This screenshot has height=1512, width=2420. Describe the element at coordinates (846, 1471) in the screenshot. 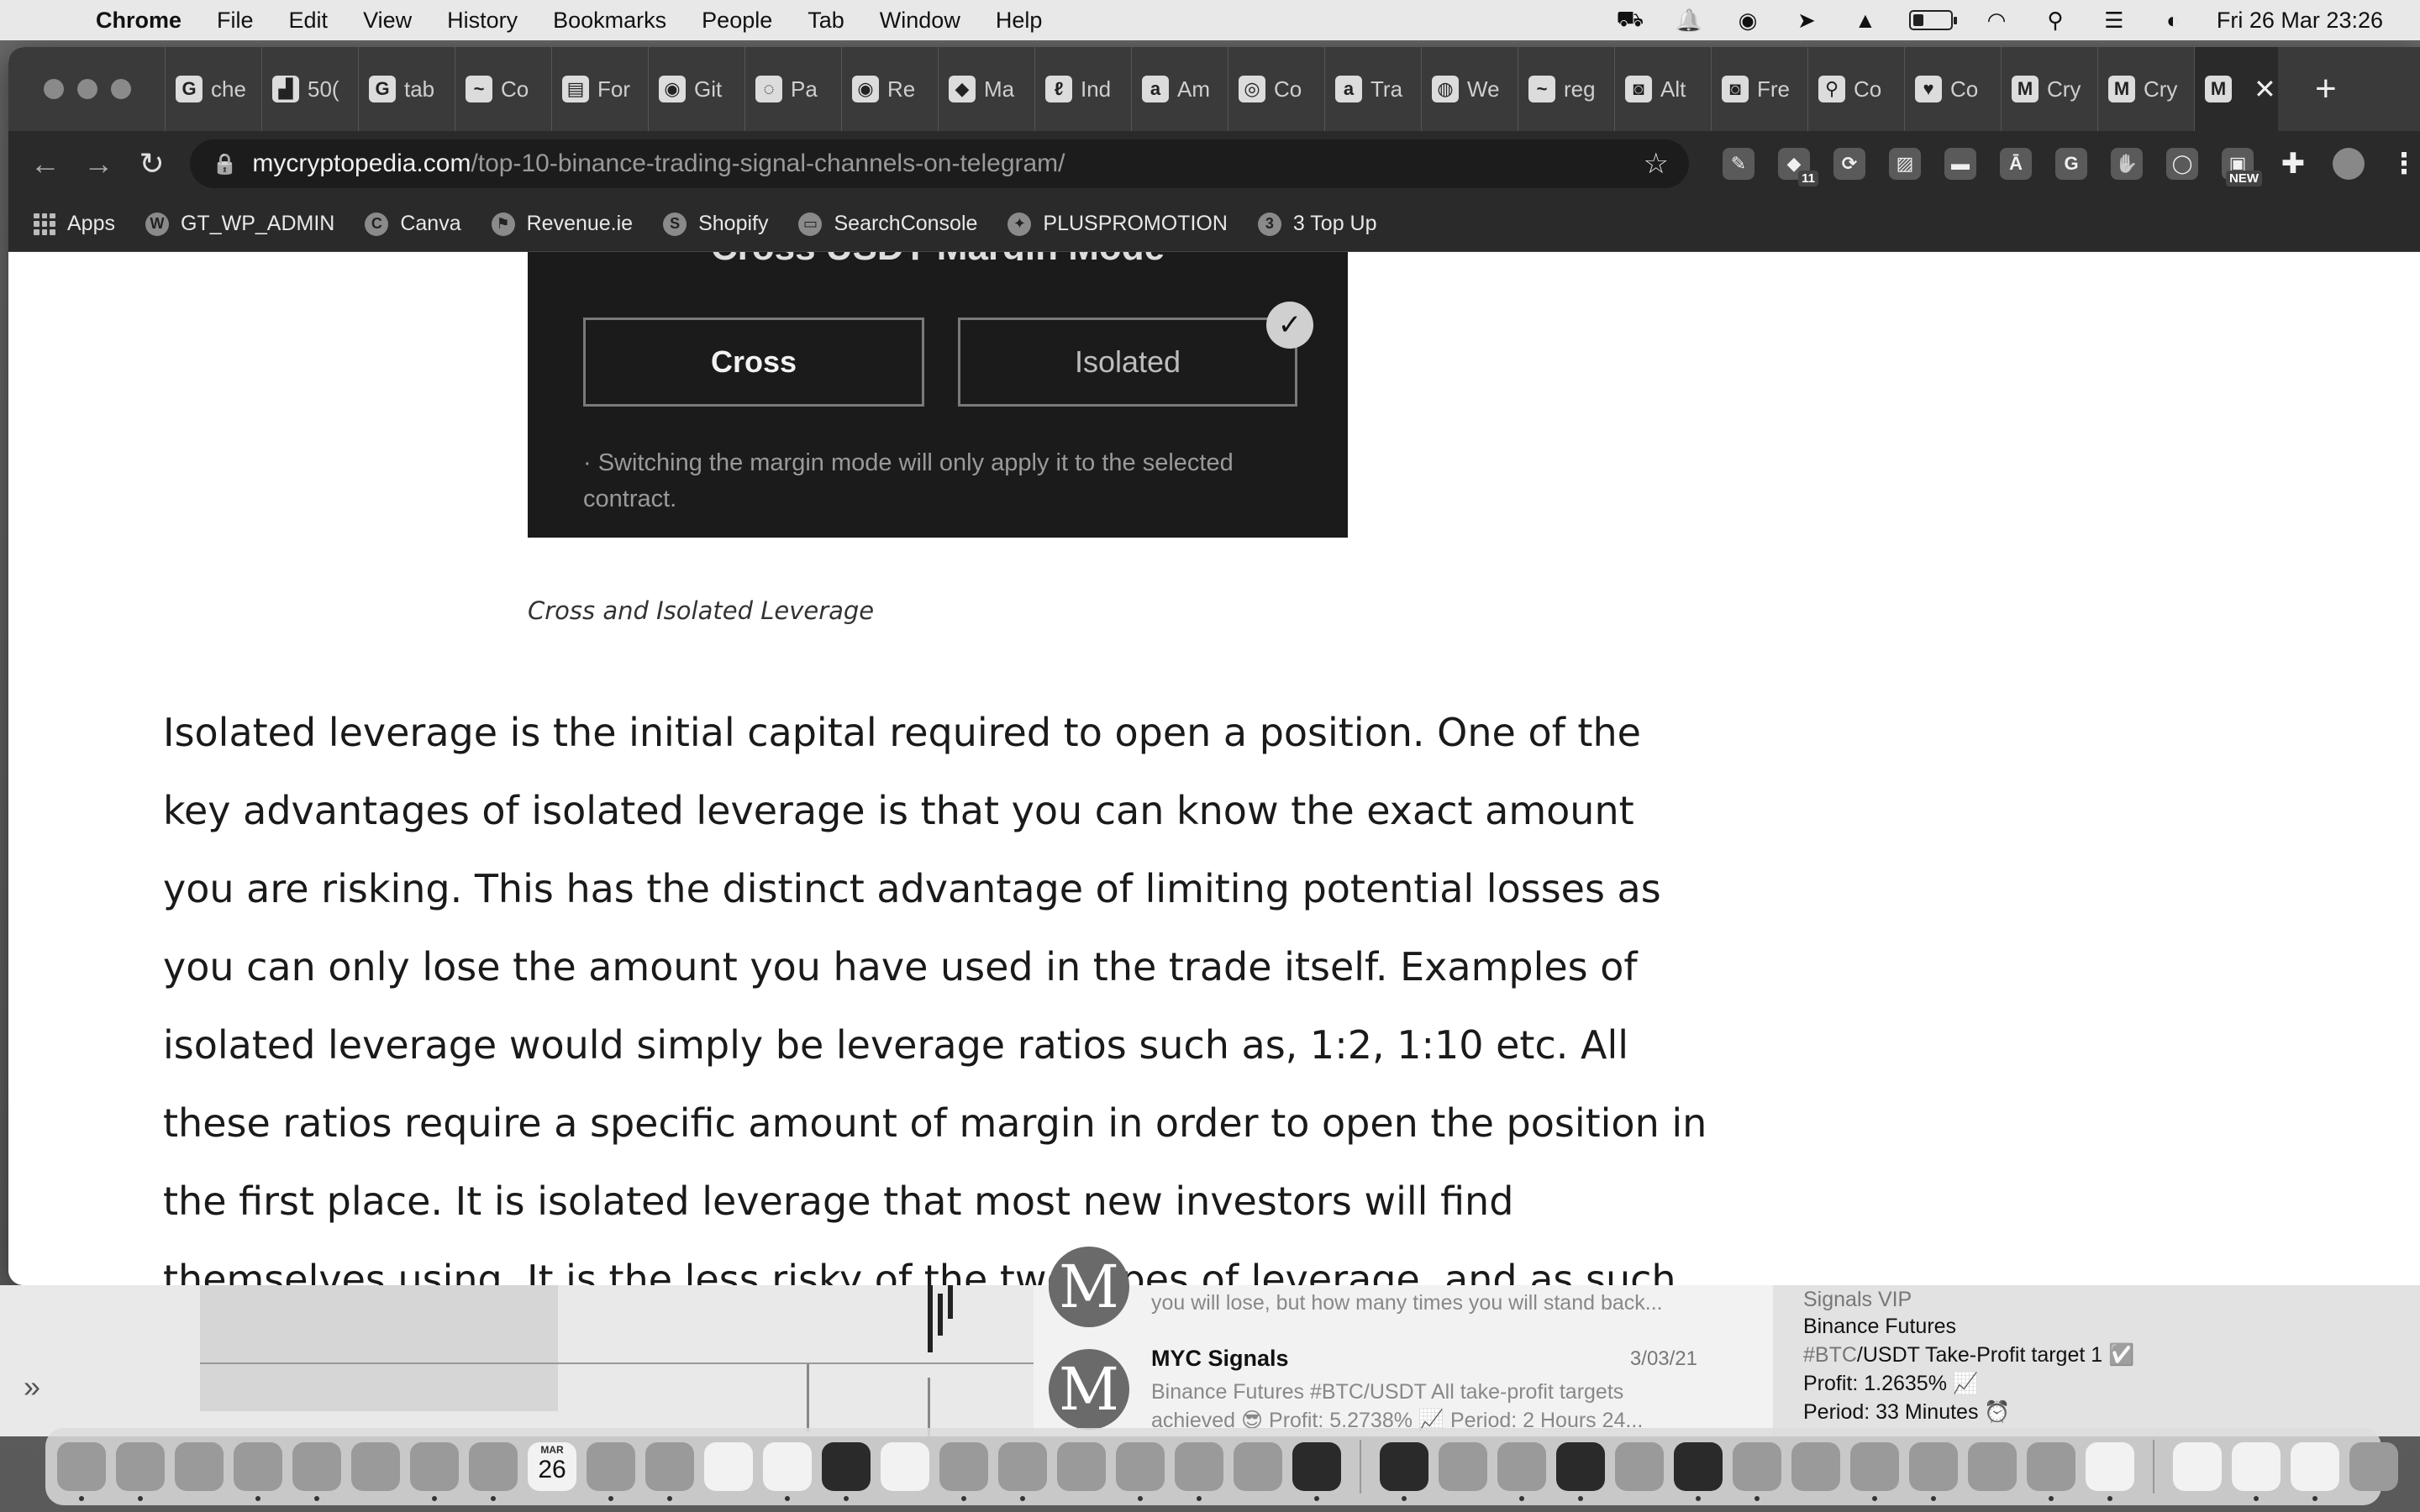

I see `dock-tv-icon` at that location.